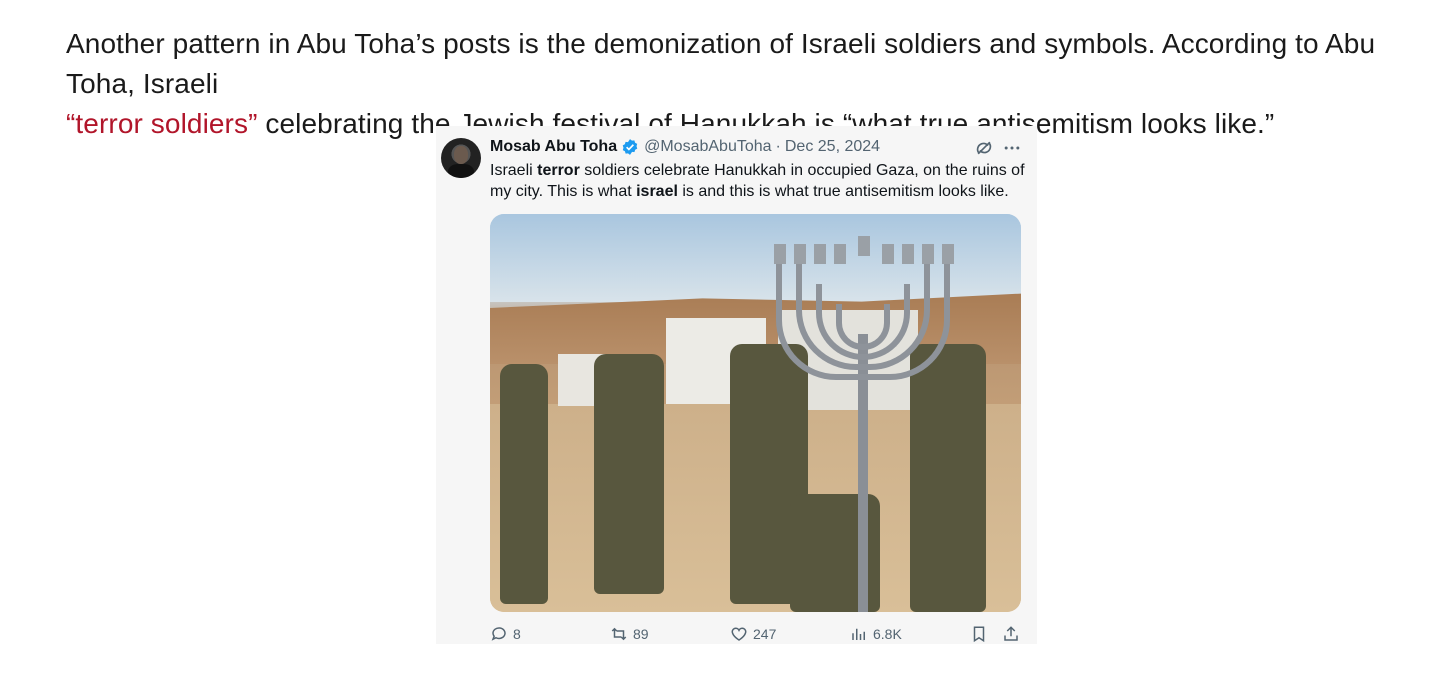  Describe the element at coordinates (514, 170) in the screenshot. I see `tweet-text-part: Israeli` at that location.